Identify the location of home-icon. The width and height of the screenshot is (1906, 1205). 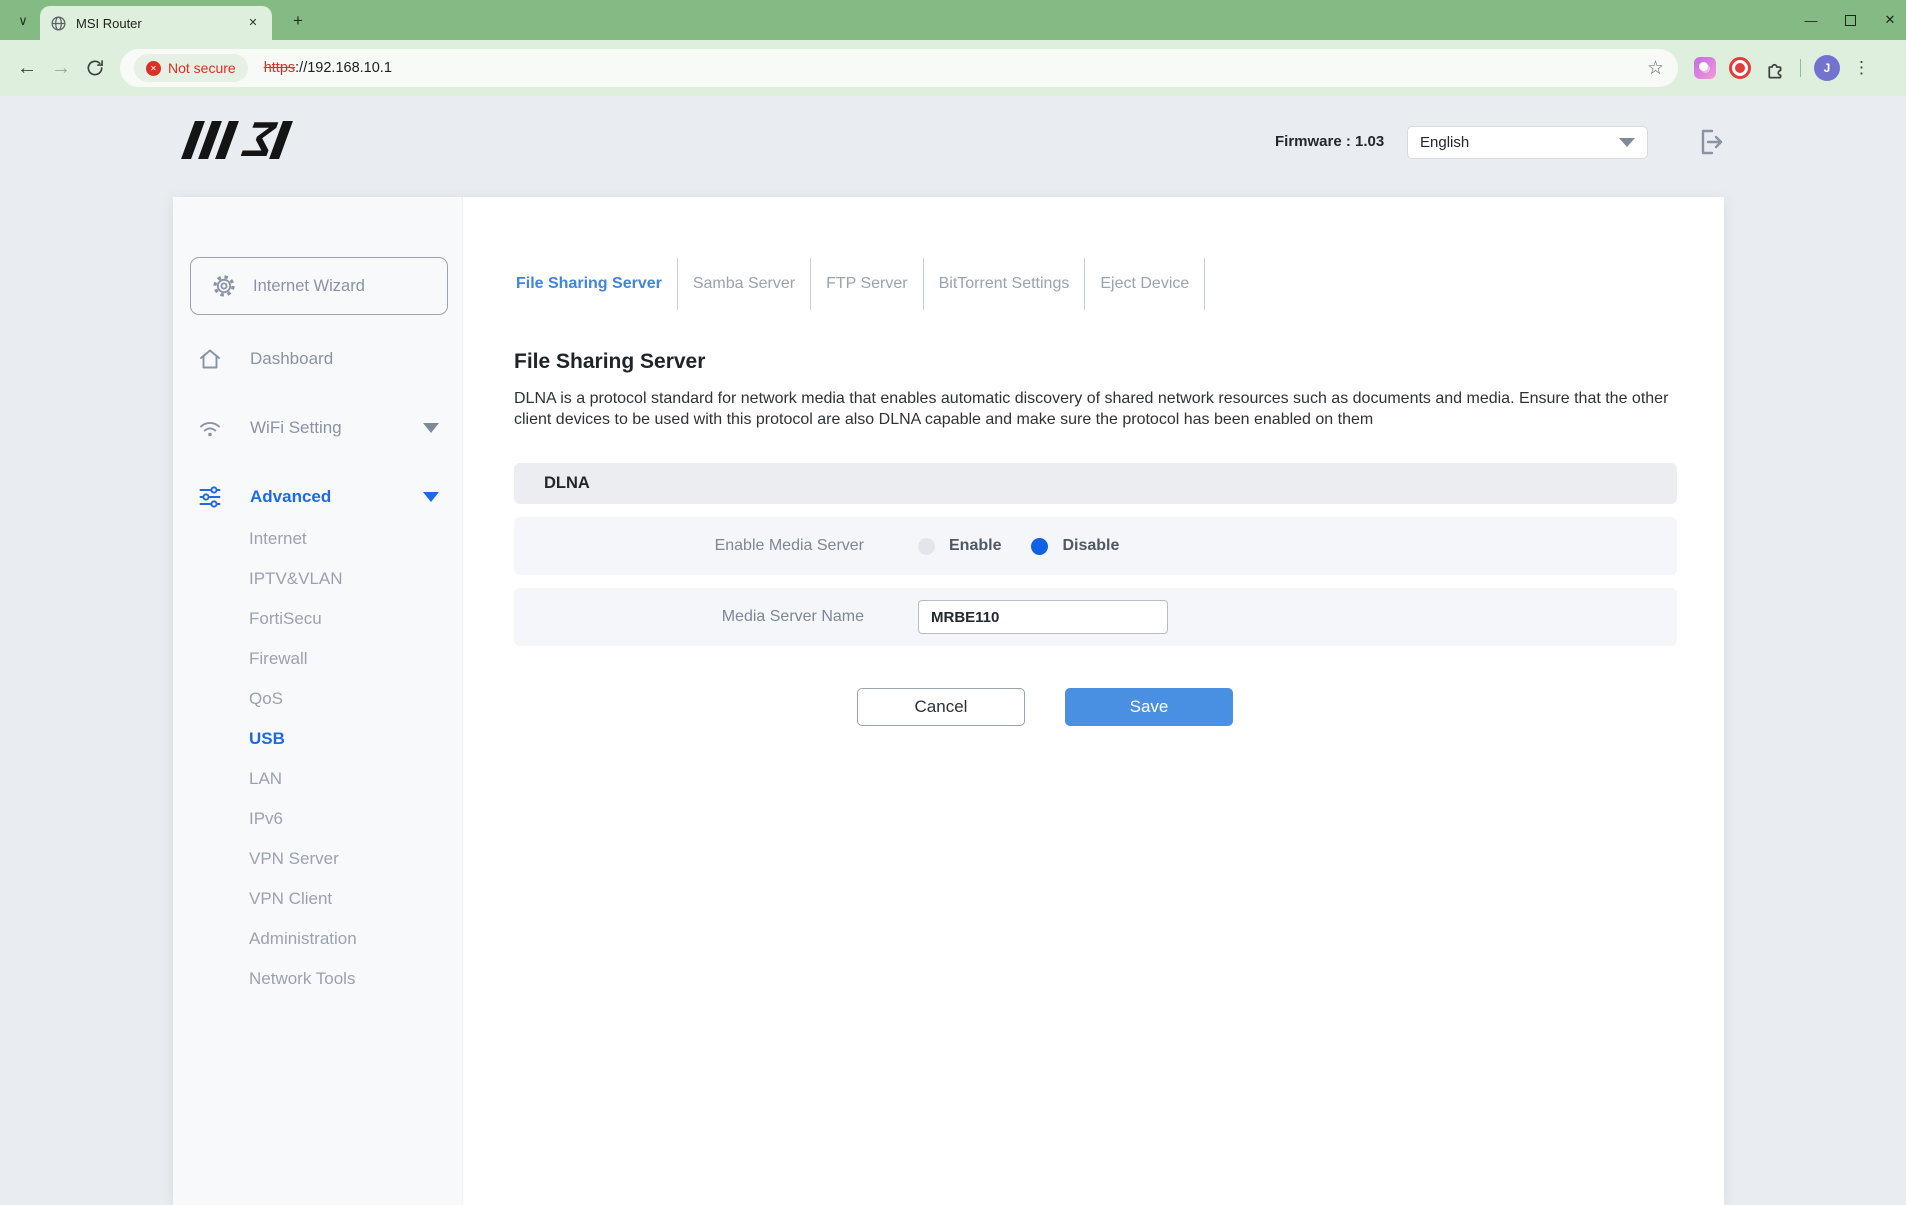
(210, 359).